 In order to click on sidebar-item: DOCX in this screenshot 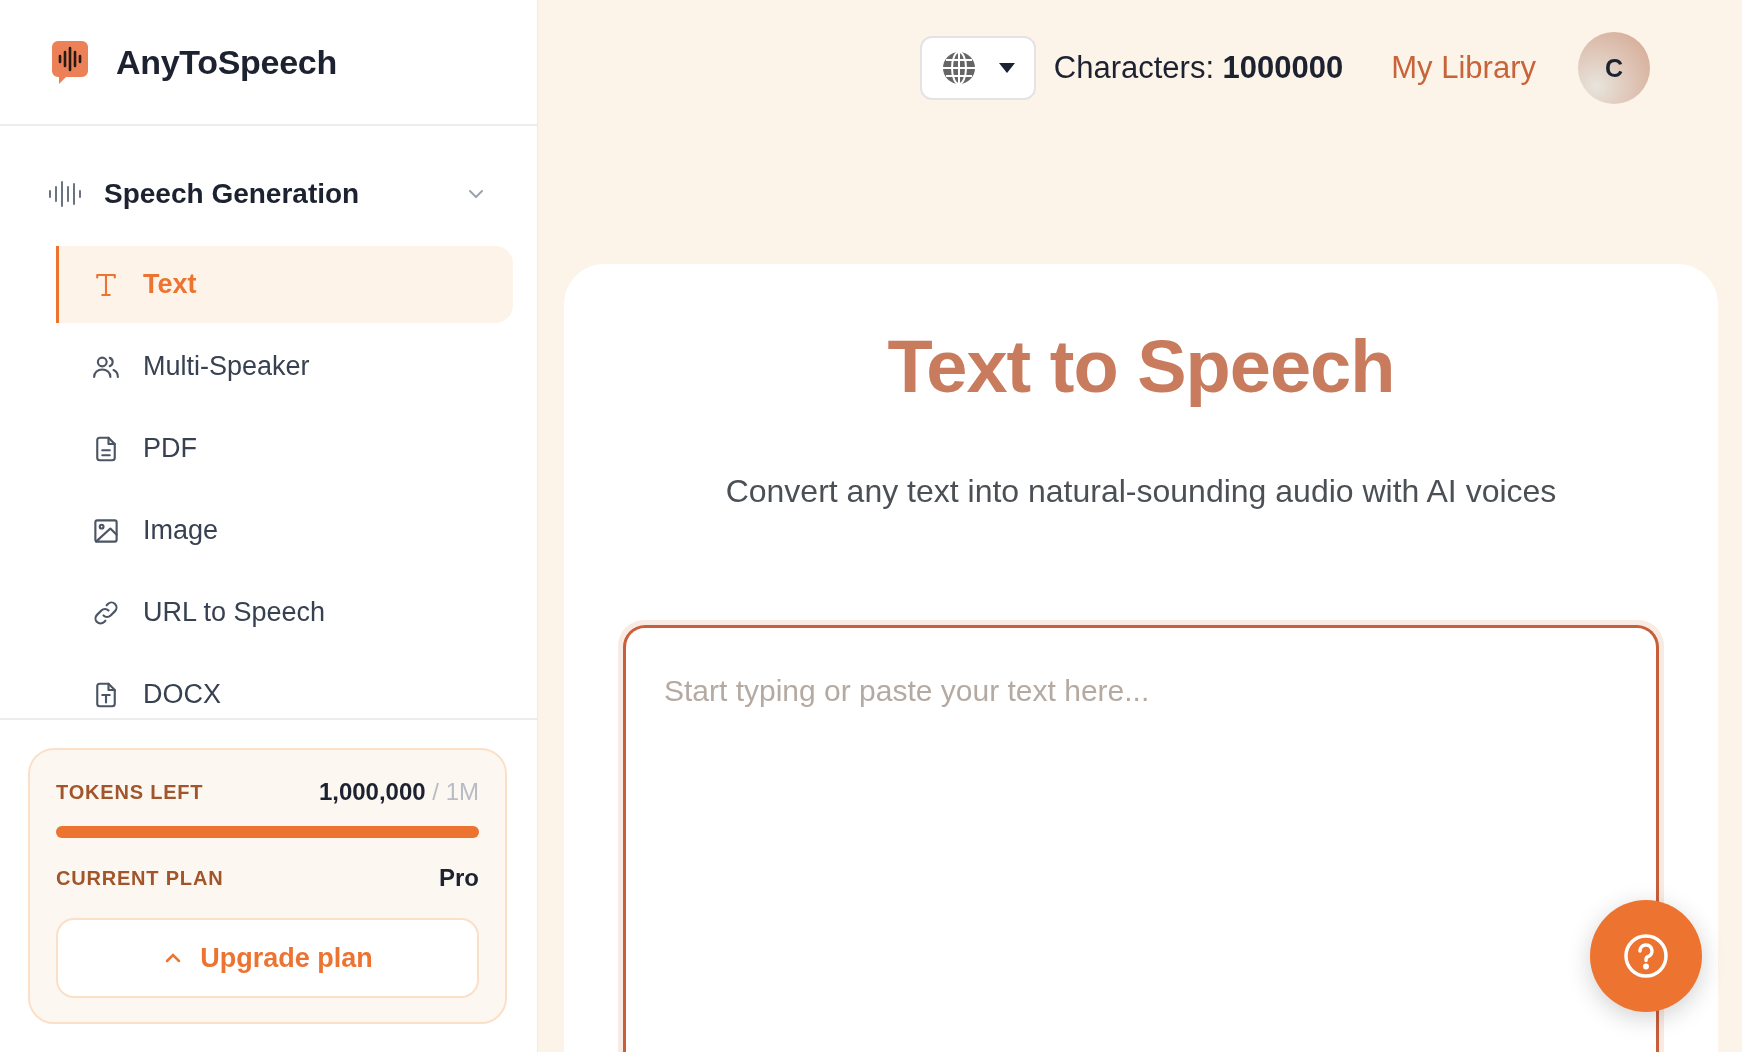, I will do `click(284, 687)`.